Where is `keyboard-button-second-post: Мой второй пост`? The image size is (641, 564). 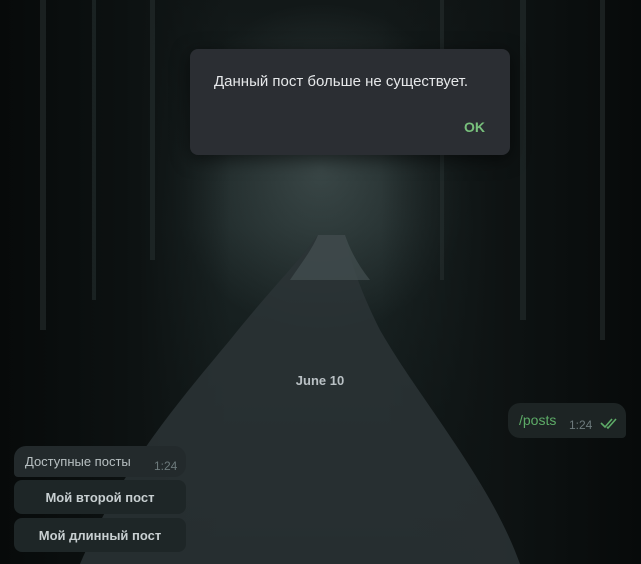 keyboard-button-second-post: Мой второй пост is located at coordinates (100, 497).